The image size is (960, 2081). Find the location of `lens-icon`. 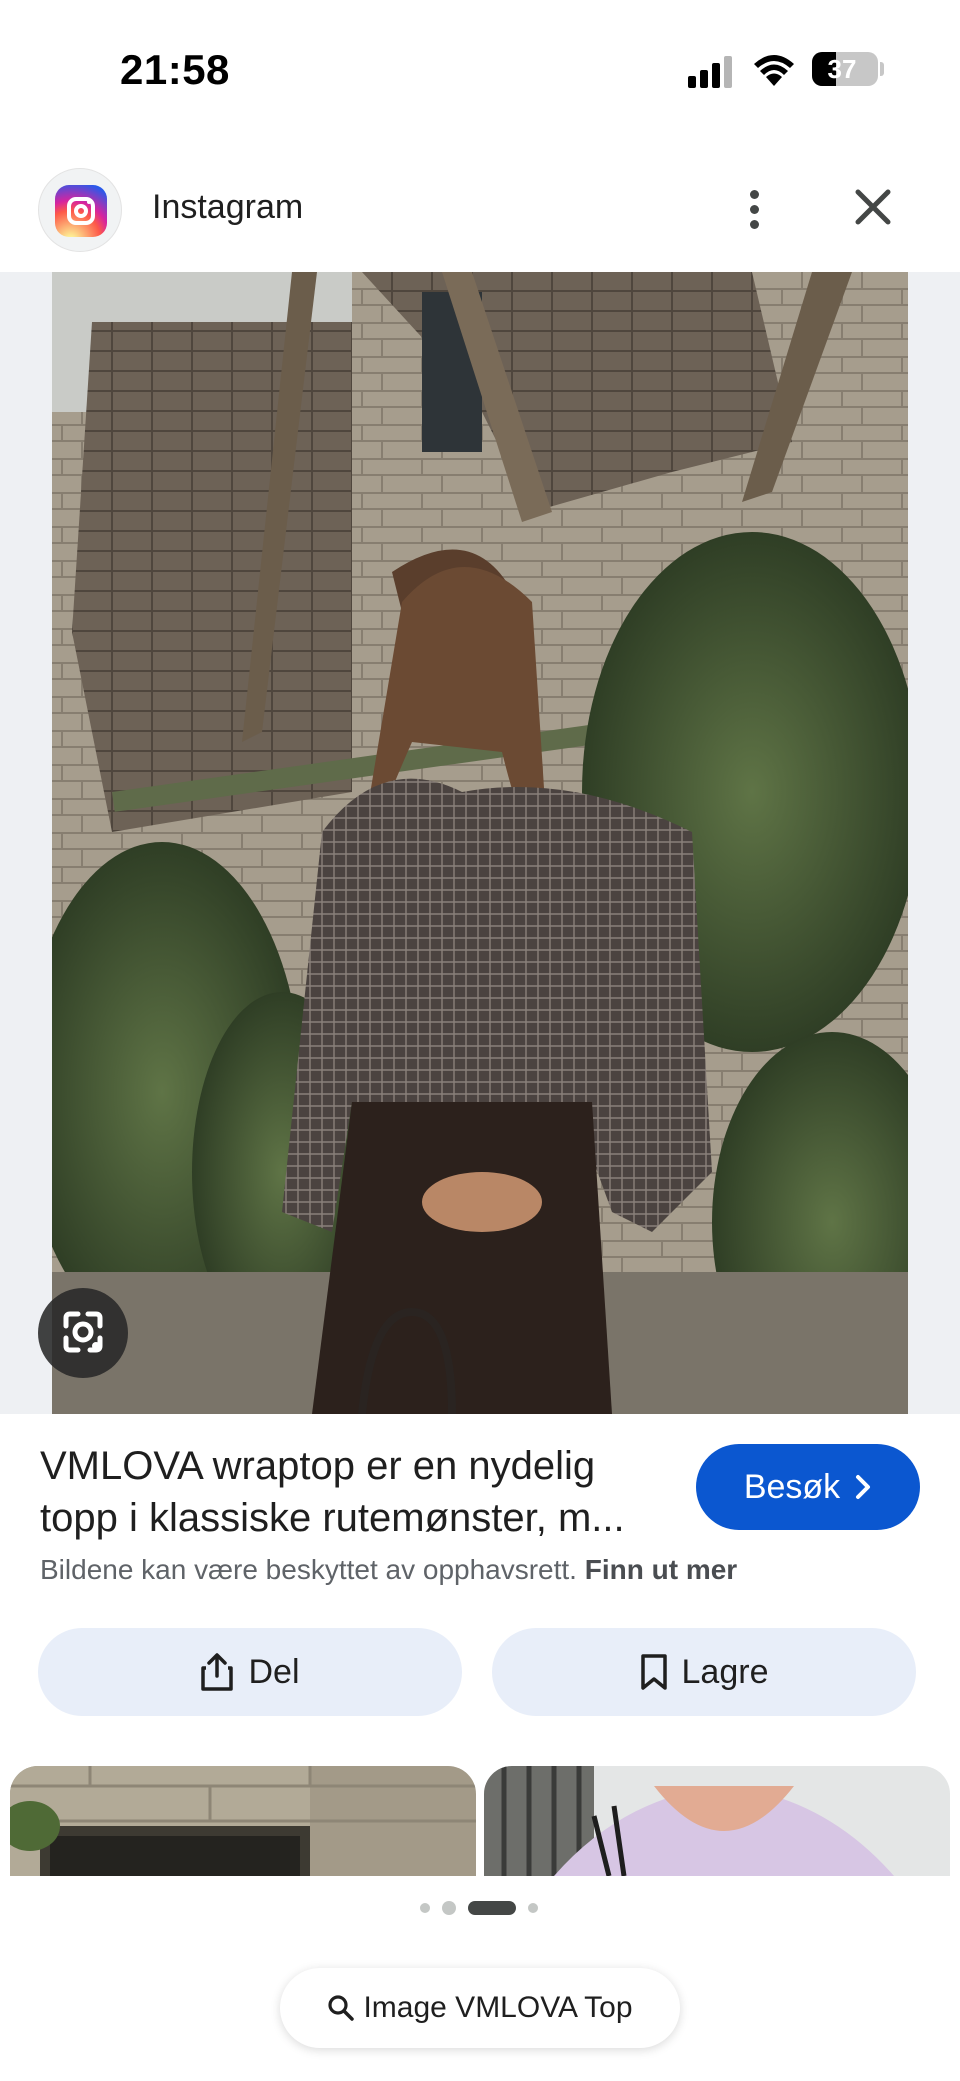

lens-icon is located at coordinates (83, 1332).